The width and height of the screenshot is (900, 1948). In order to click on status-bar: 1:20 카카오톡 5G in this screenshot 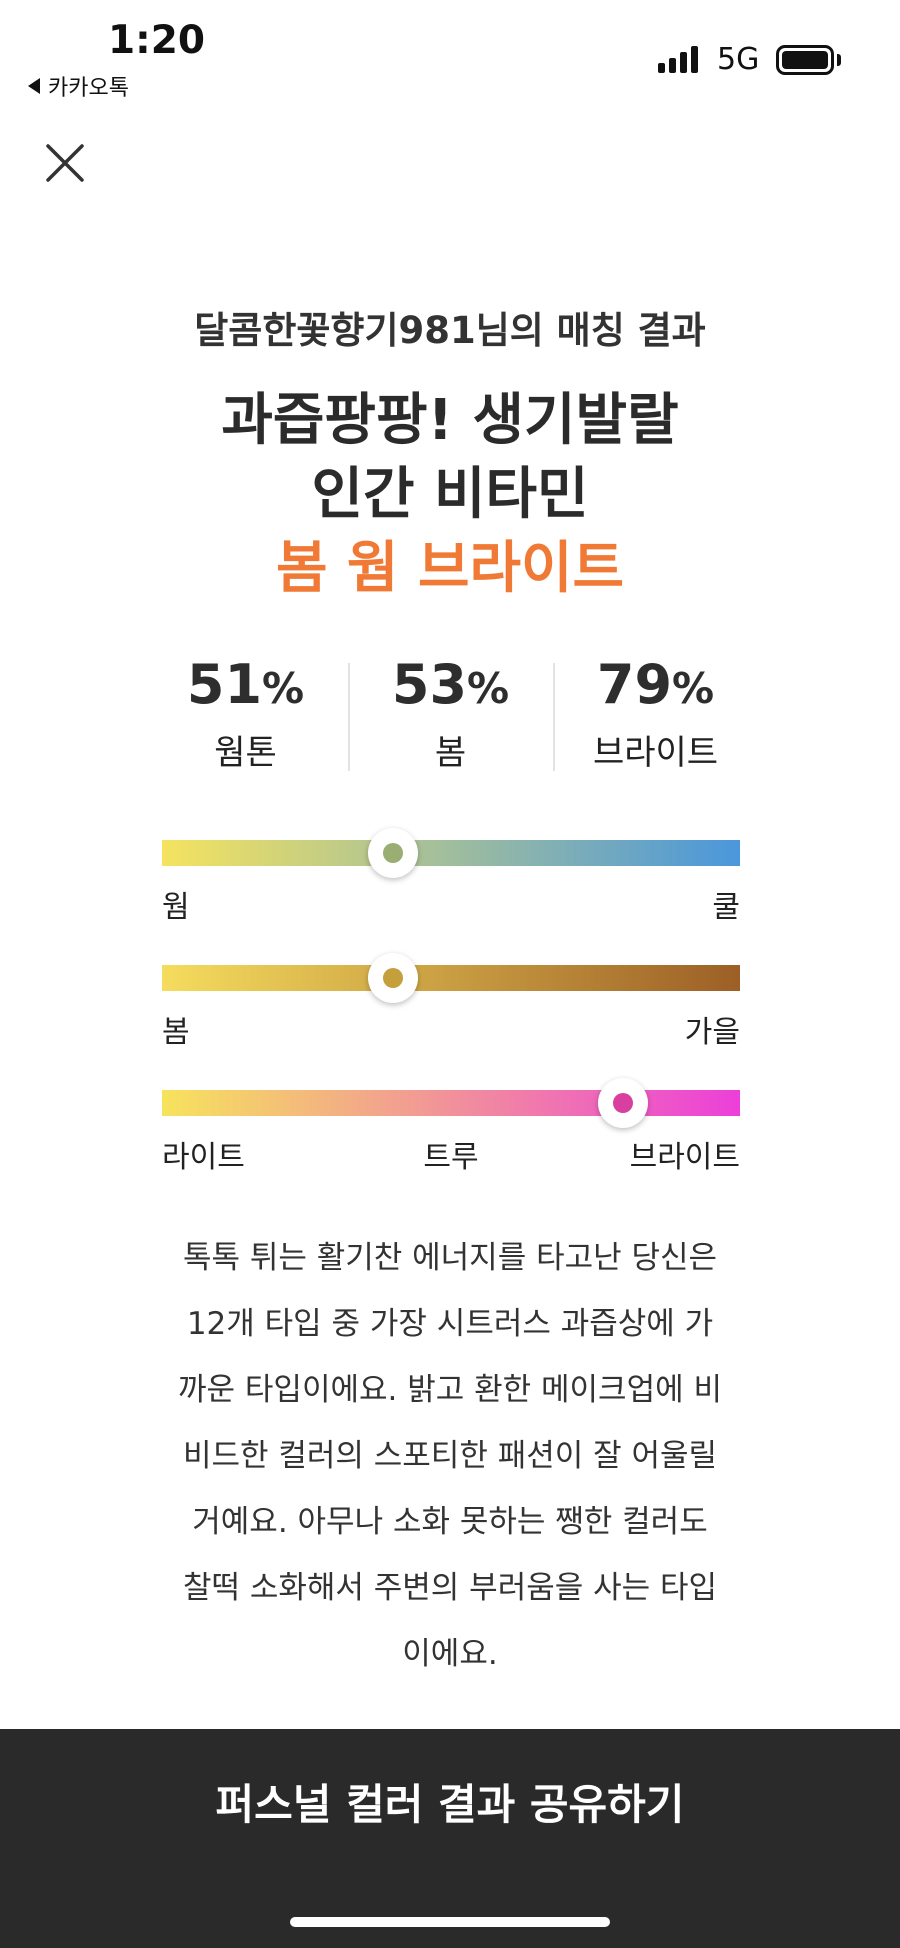, I will do `click(450, 55)`.